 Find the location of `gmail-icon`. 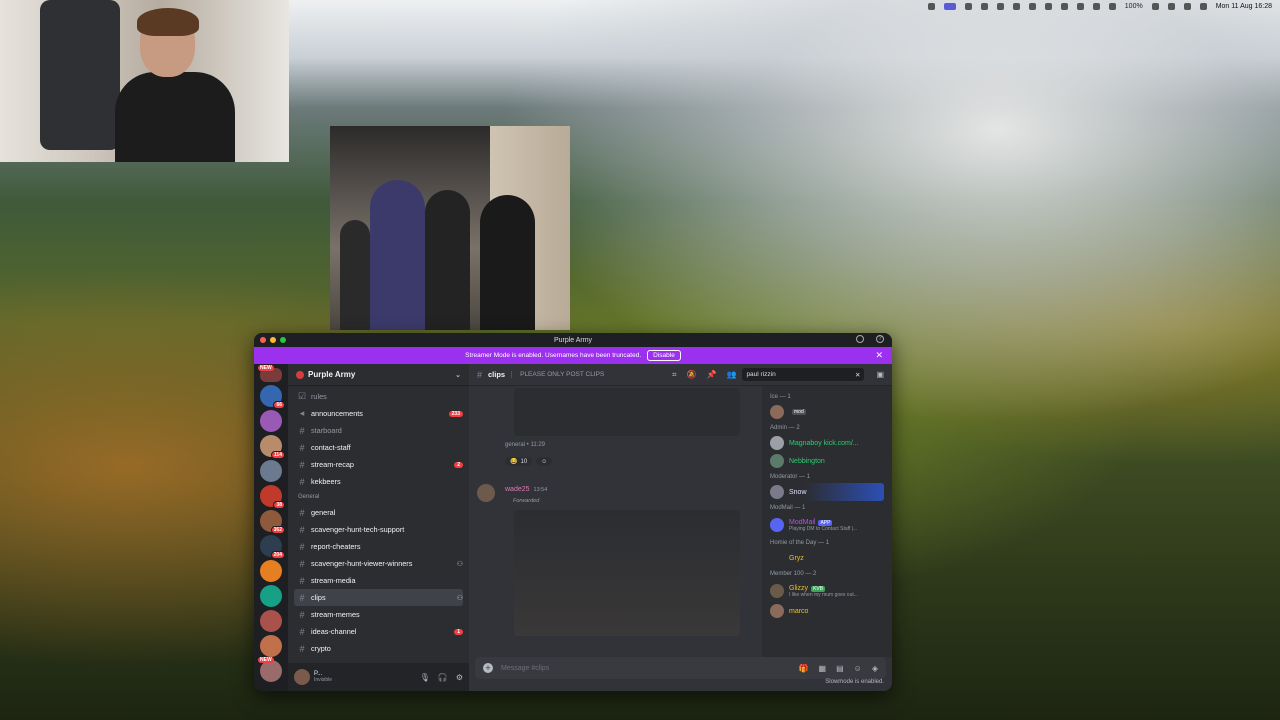

gmail-icon is located at coordinates (1032, 6).